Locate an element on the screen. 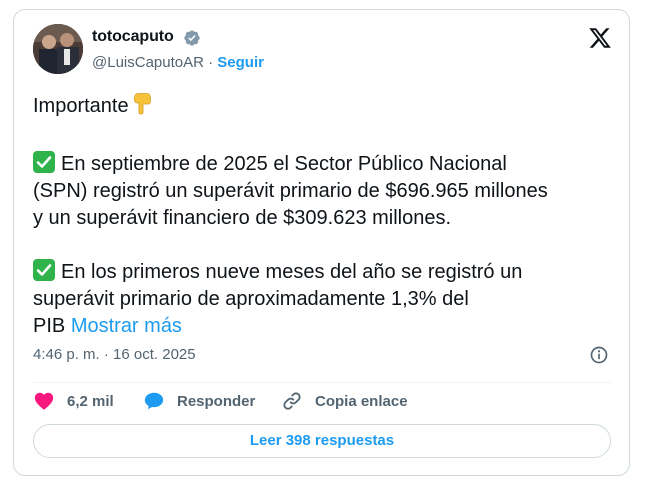  verified-badge-icon is located at coordinates (192, 38).